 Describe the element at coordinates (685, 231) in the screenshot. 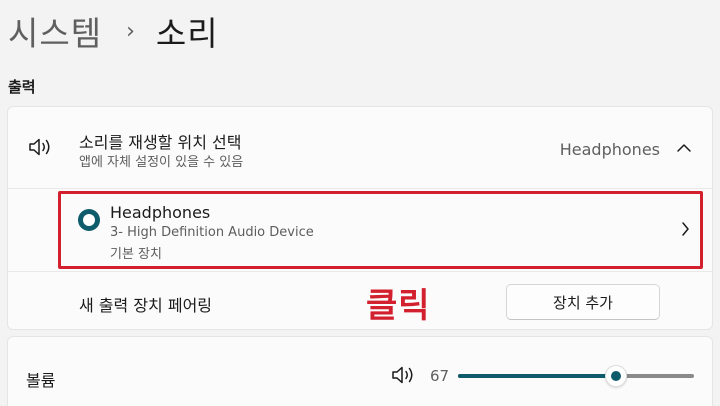

I see `chevron-right-icon` at that location.